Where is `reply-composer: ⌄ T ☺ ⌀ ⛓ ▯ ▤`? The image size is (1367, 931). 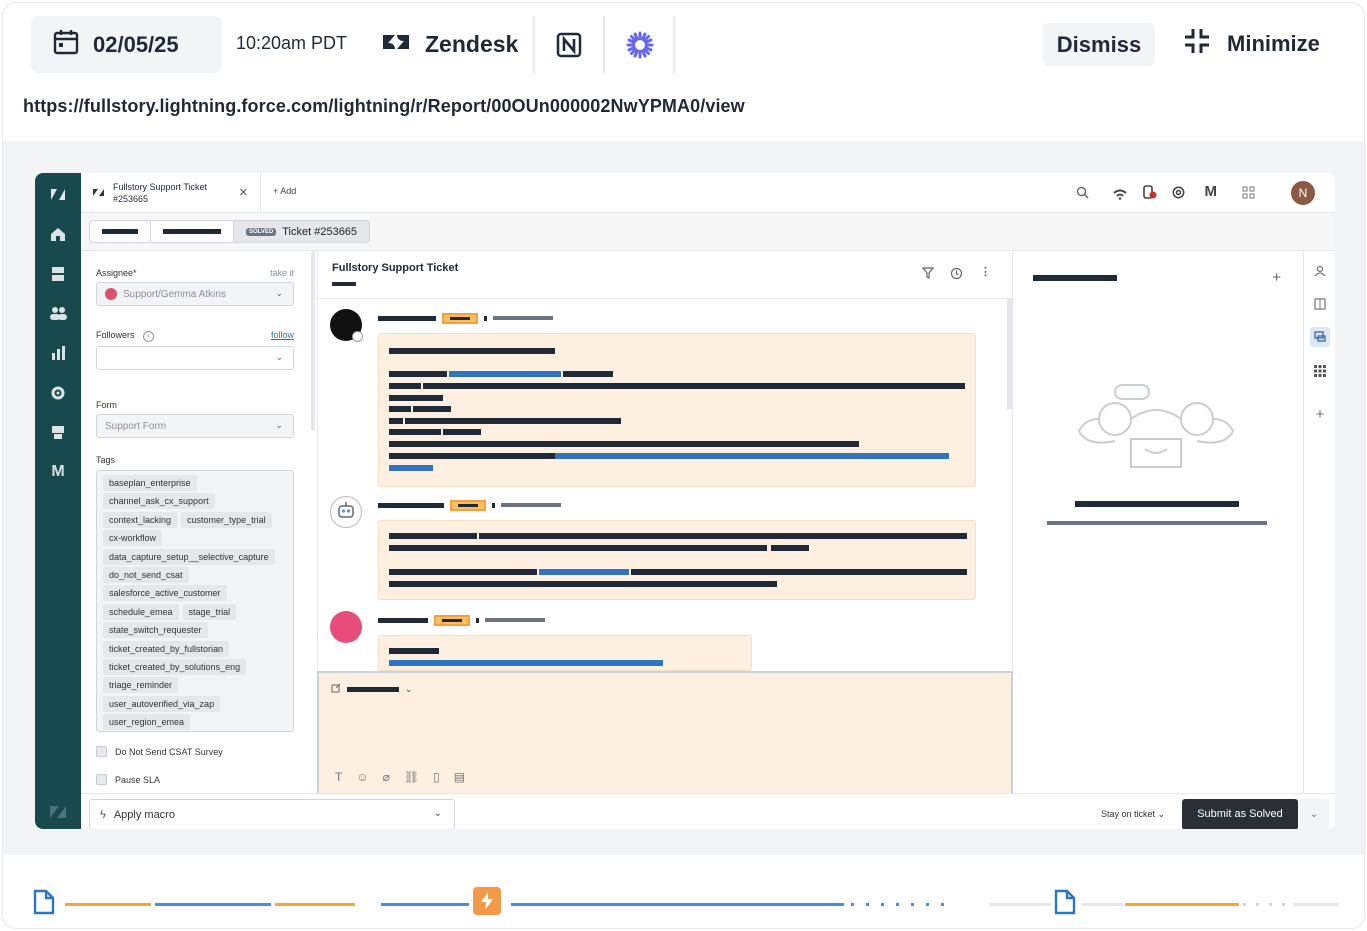 reply-composer: ⌄ T ☺ ⌀ ⛓ ▯ ▤ is located at coordinates (665, 733).